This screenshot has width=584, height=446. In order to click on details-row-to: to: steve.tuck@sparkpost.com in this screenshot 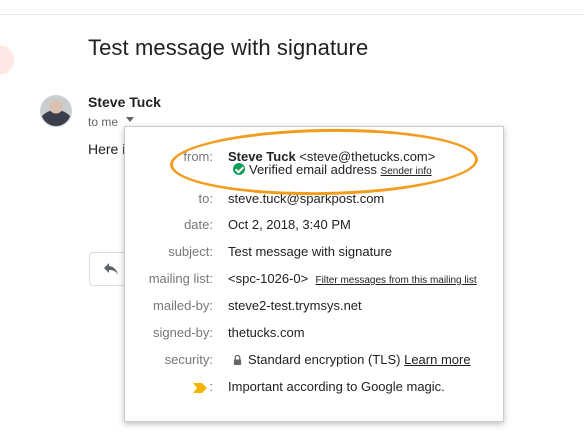, I will do `click(314, 201)`.